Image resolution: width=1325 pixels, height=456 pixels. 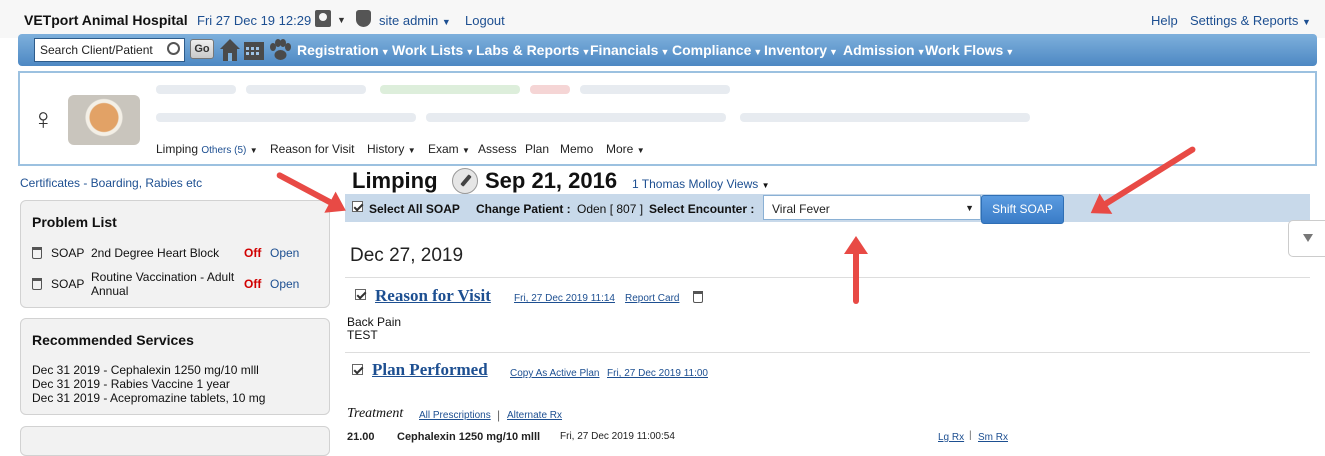 What do you see at coordinates (555, 373) in the screenshot?
I see `copy-active-plan-link: Copy As Active Plan` at bounding box center [555, 373].